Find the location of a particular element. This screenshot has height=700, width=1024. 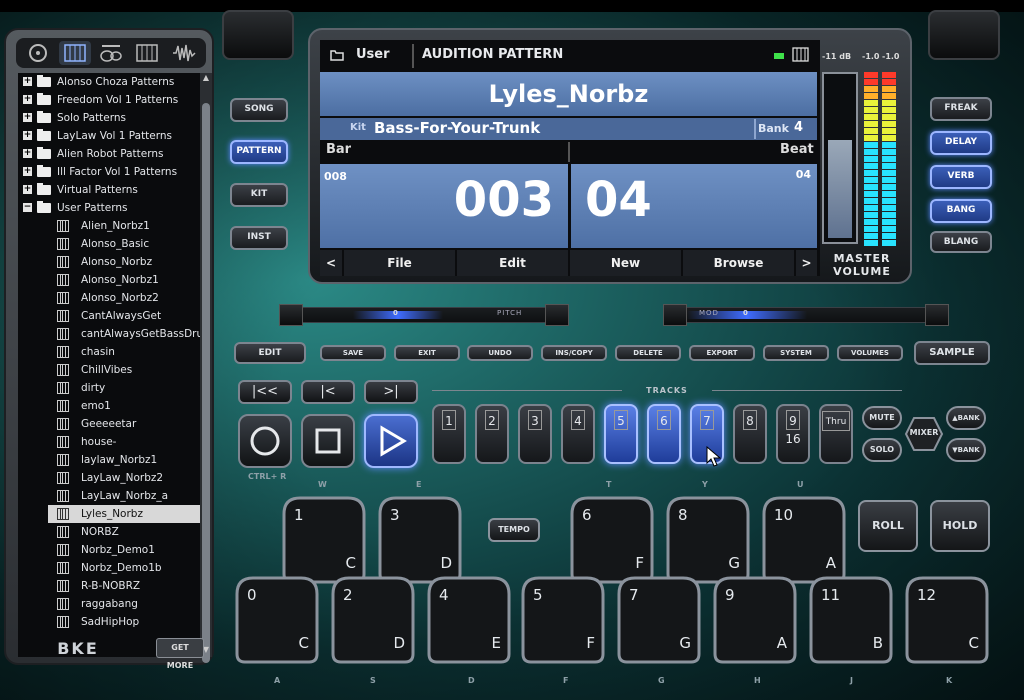

pattern-row: Alonso_Norbz is located at coordinates (109, 262).